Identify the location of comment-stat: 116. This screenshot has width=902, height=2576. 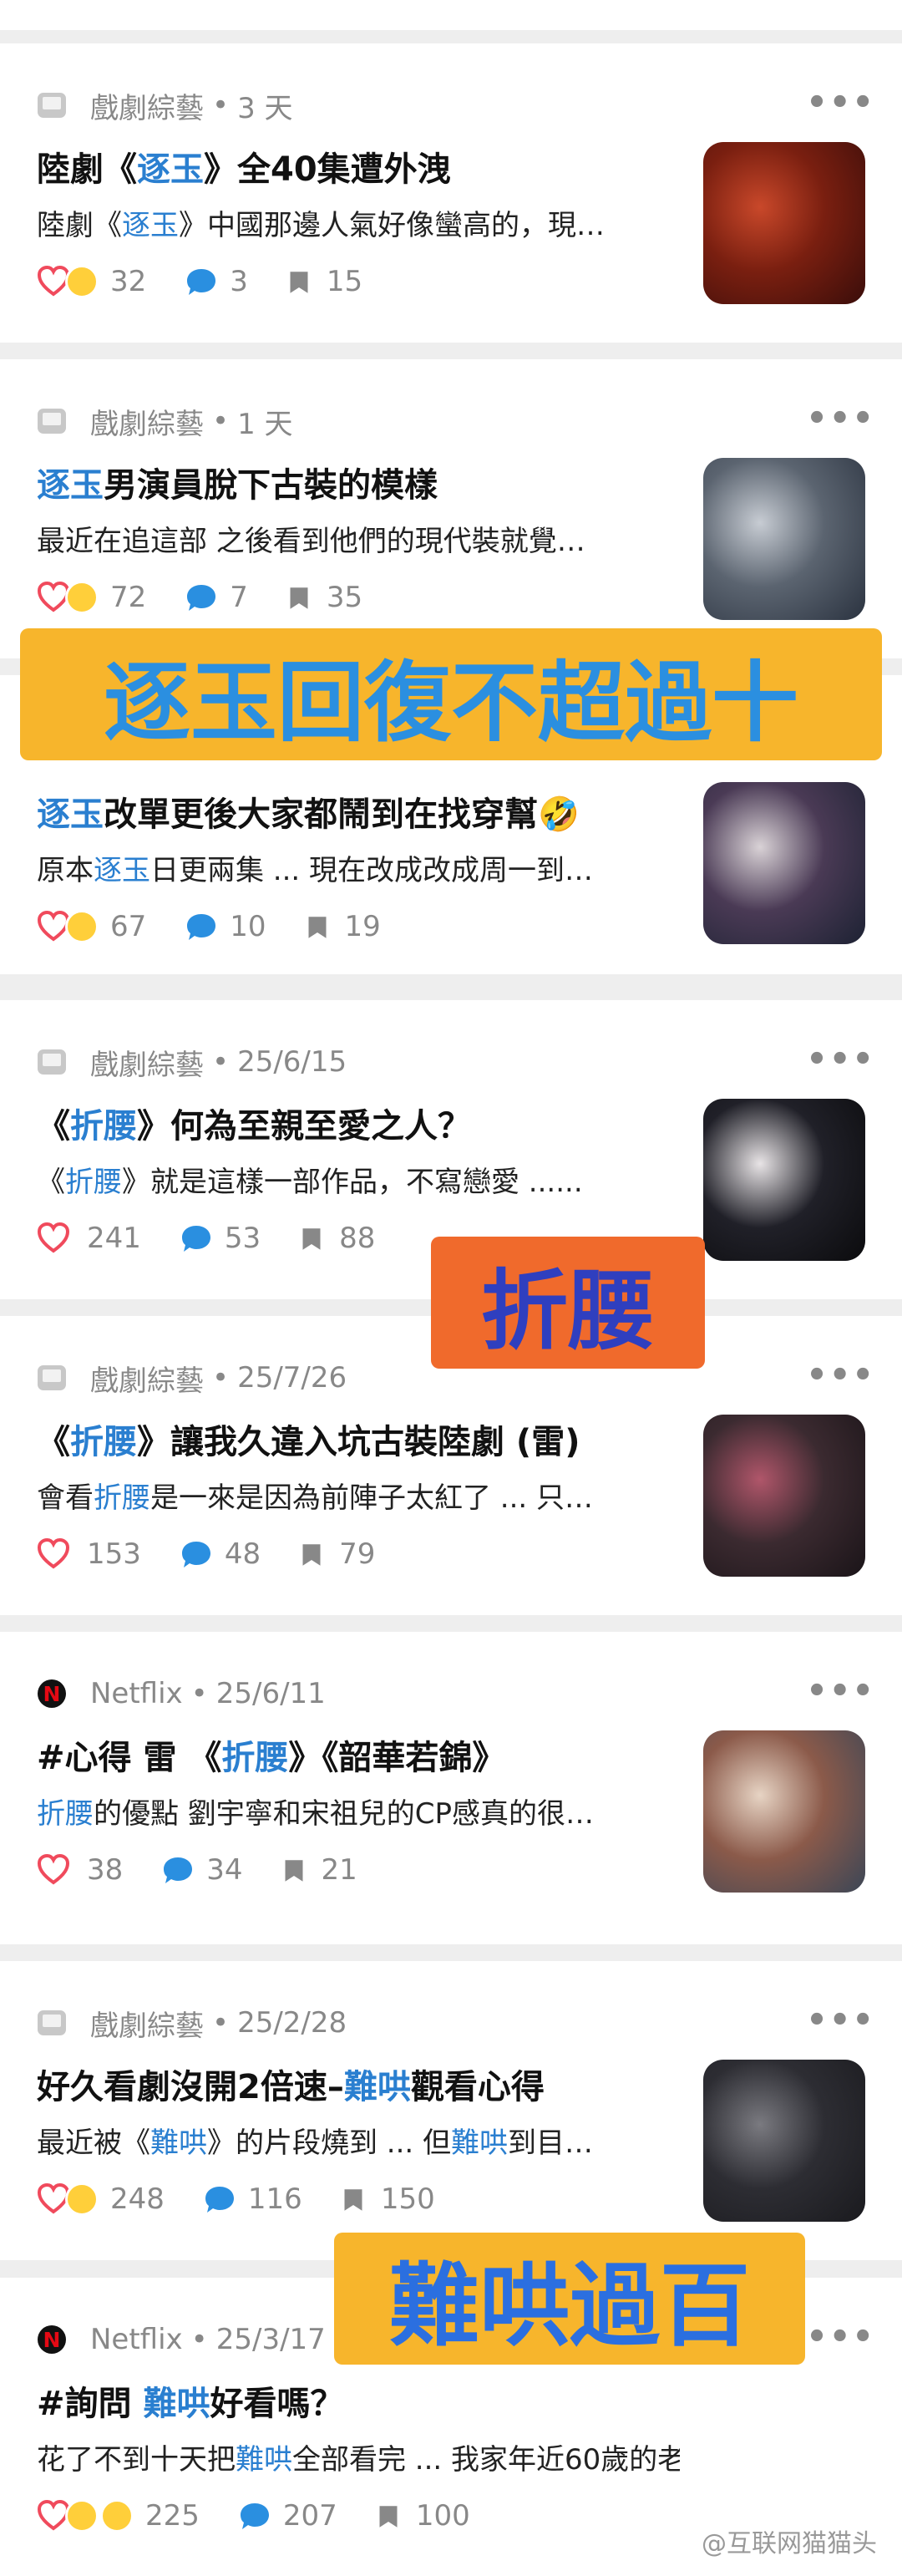
(252, 2199).